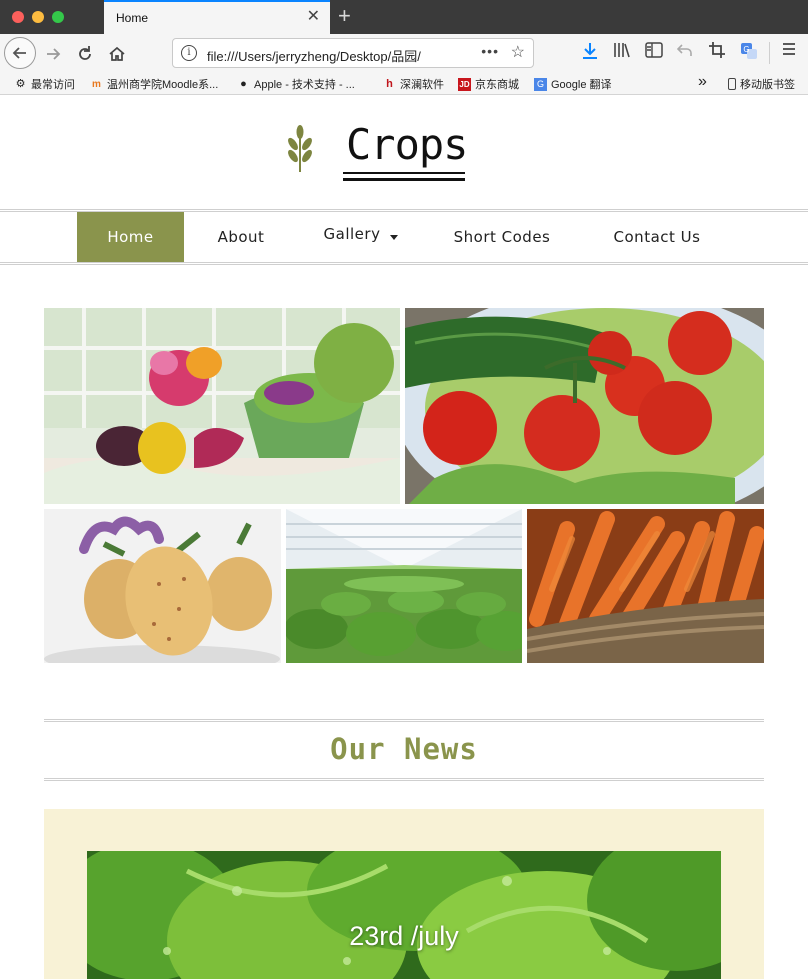  Describe the element at coordinates (490, 51) in the screenshot. I see `page-actions-icon: •••` at that location.